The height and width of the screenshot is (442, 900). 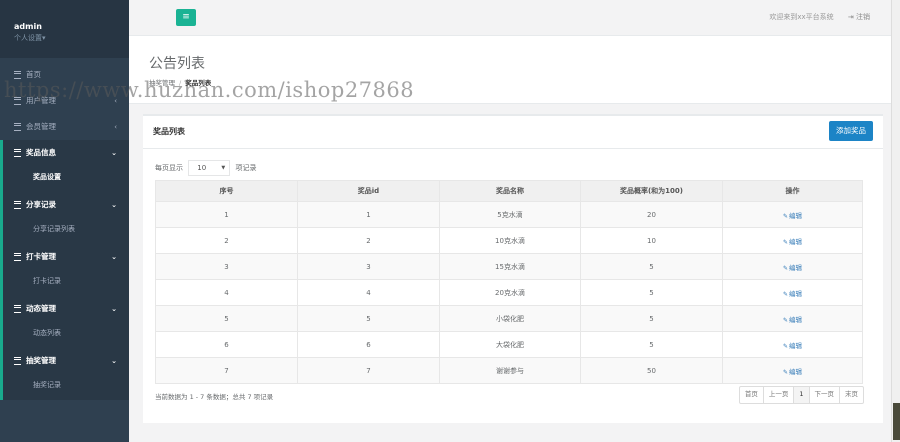 What do you see at coordinates (851, 131) in the screenshot?
I see `add-prize-button: 添加奖品` at bounding box center [851, 131].